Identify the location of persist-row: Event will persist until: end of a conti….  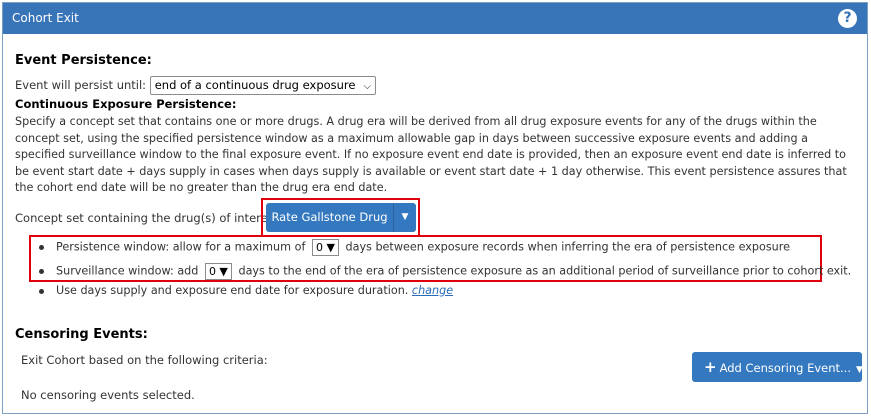
(196, 85).